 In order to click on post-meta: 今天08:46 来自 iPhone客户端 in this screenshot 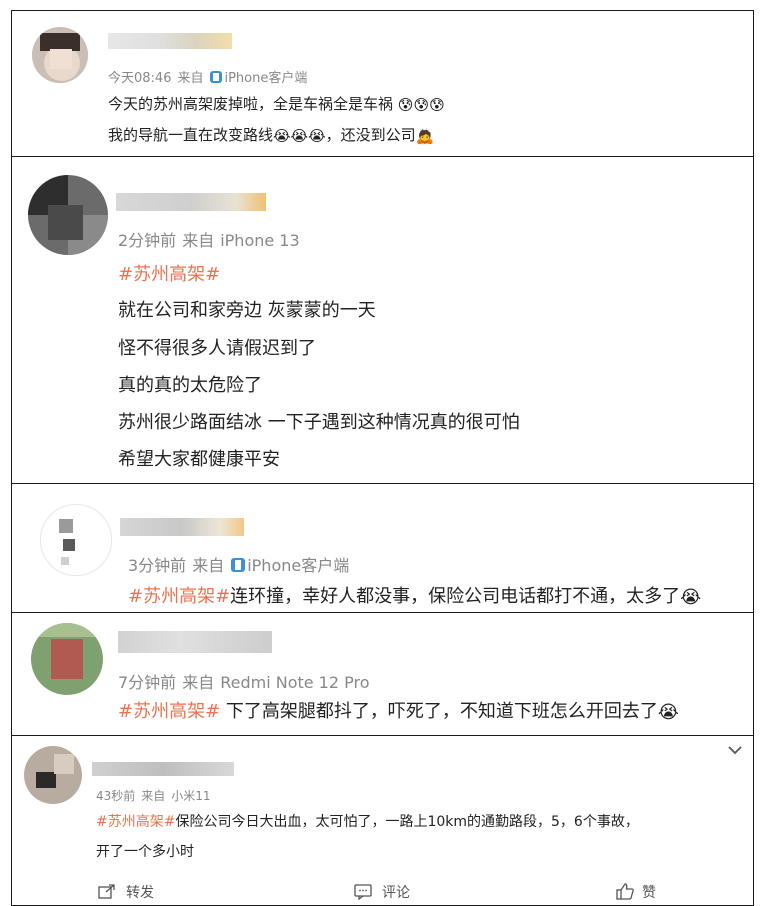, I will do `click(210, 76)`.